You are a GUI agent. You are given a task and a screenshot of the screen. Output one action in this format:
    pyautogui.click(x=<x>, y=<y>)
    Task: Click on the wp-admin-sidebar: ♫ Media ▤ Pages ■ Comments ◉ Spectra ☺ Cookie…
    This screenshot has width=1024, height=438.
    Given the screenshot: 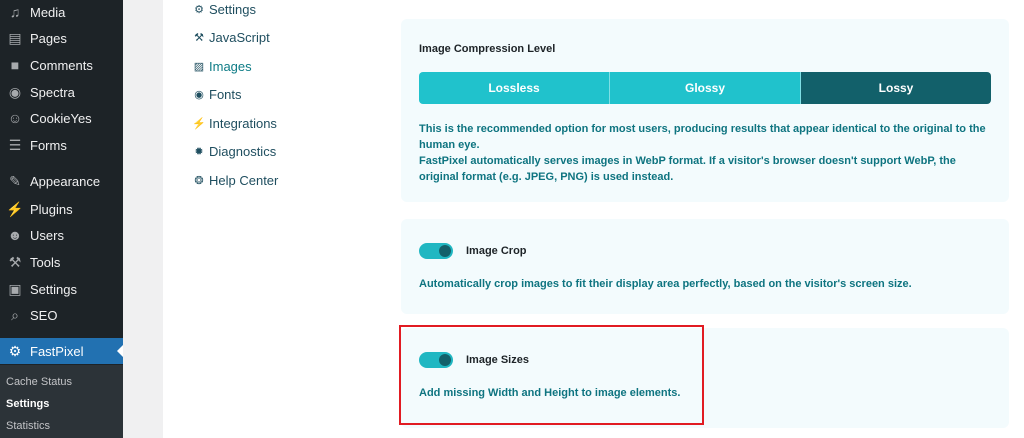 What is the action you would take?
    pyautogui.click(x=61, y=219)
    